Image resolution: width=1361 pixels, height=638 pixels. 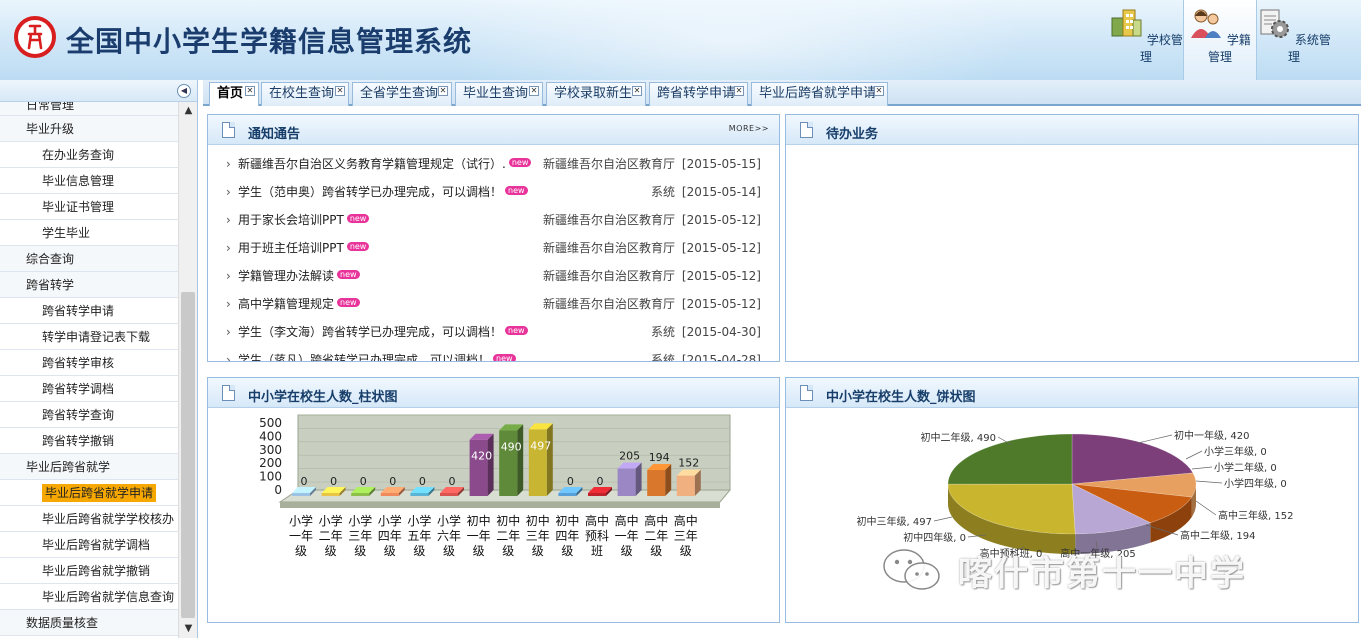 I want to click on sidebar-item: 跨省转学审核, so click(x=89, y=363).